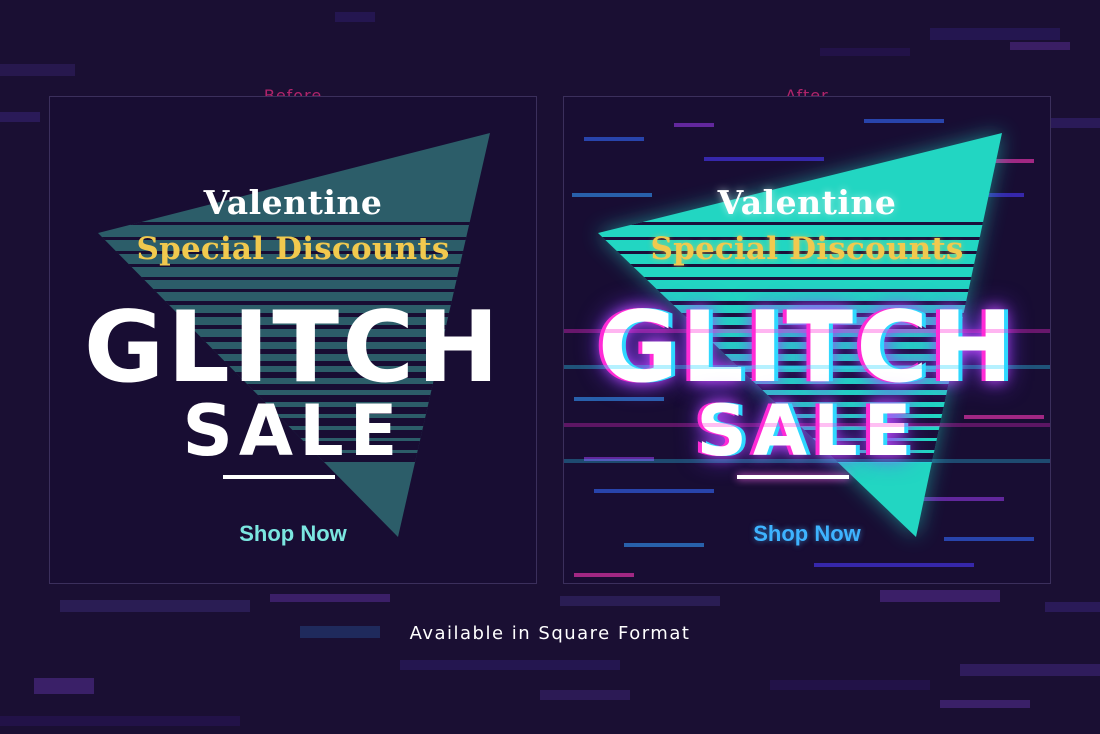 The width and height of the screenshot is (1100, 734). Describe the element at coordinates (550, 633) in the screenshot. I see `format-caption: Available in Square Format` at that location.